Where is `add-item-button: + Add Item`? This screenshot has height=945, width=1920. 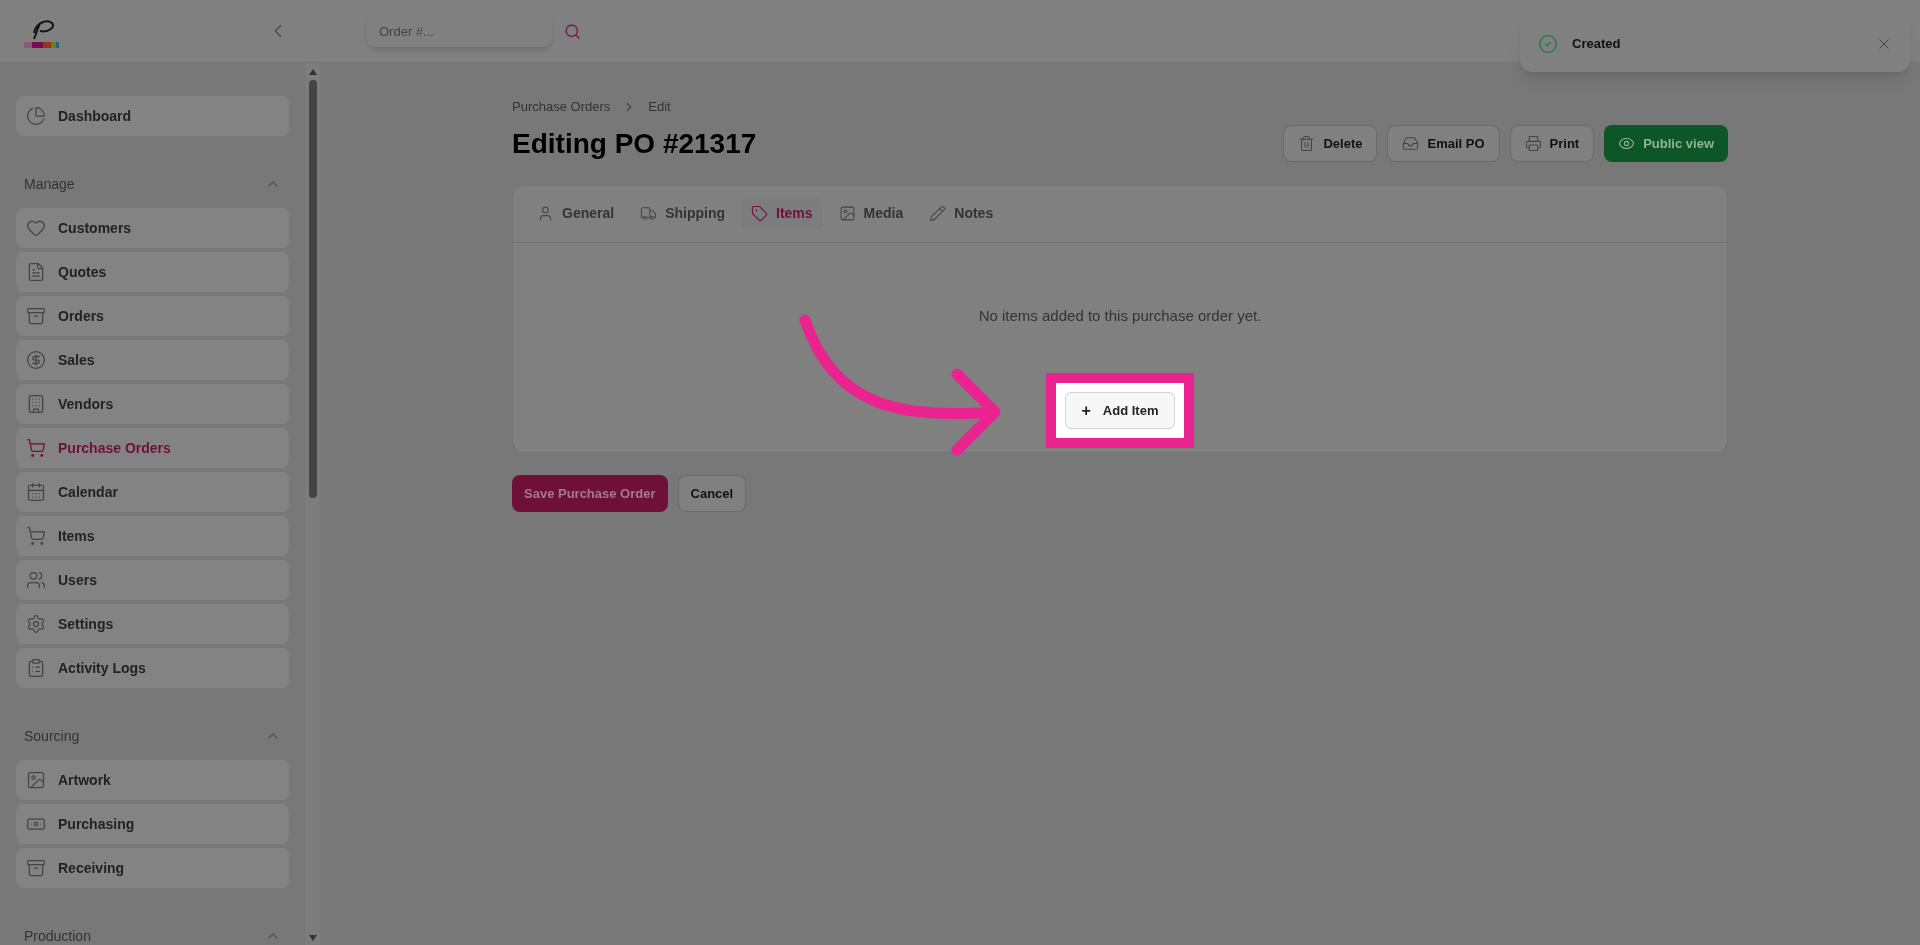 add-item-button: + Add Item is located at coordinates (1120, 410).